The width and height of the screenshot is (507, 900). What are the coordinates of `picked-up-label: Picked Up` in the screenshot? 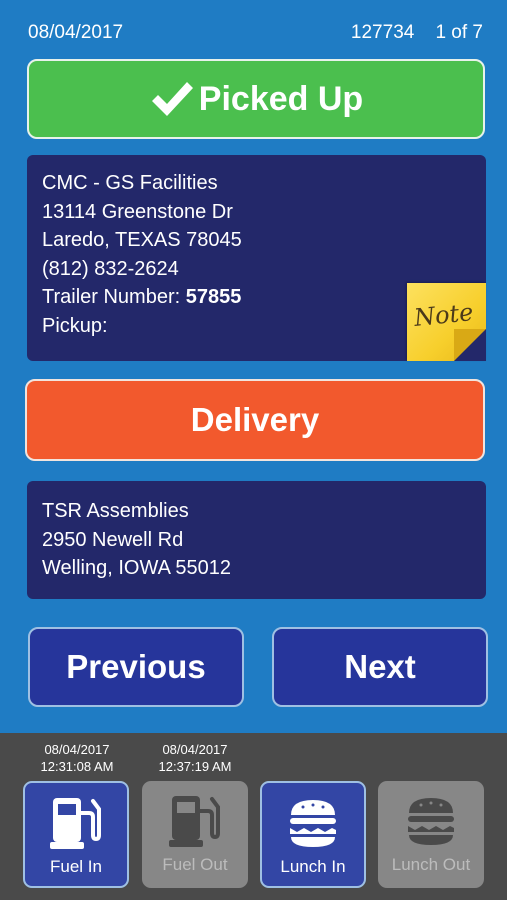 It's located at (281, 98).